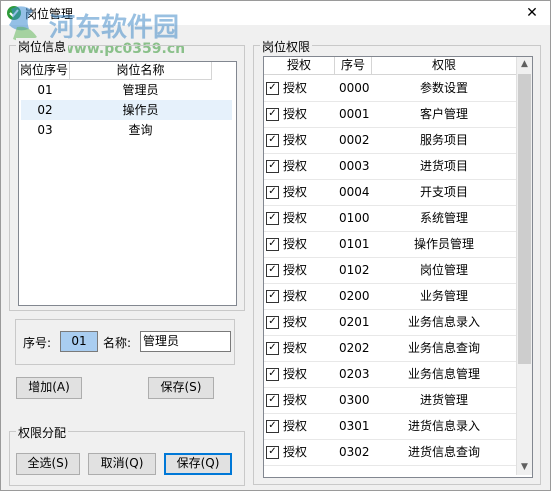  I want to click on col-position-name: 岗位名称, so click(141, 71).